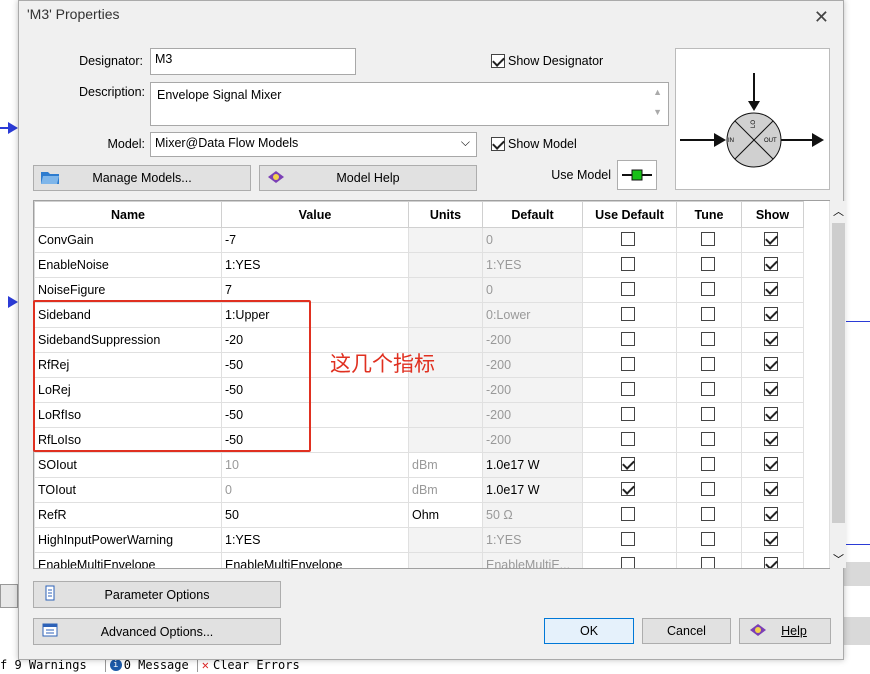 The image size is (870, 674). Describe the element at coordinates (368, 178) in the screenshot. I see `model-help-button: Model Help` at that location.